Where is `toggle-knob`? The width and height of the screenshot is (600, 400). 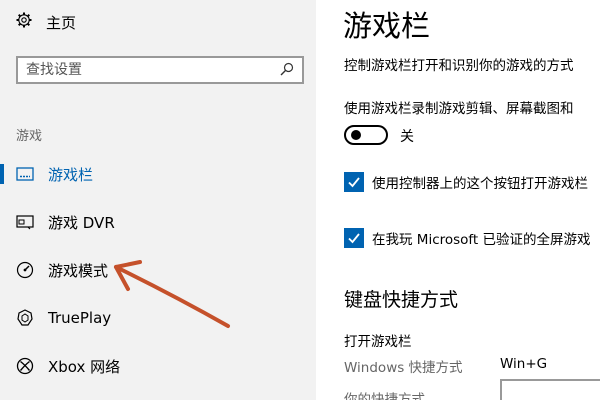
toggle-knob is located at coordinates (356, 135).